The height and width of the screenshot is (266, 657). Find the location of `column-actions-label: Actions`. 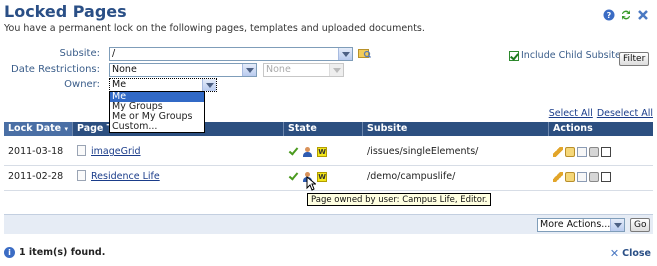

column-actions-label: Actions is located at coordinates (573, 128).